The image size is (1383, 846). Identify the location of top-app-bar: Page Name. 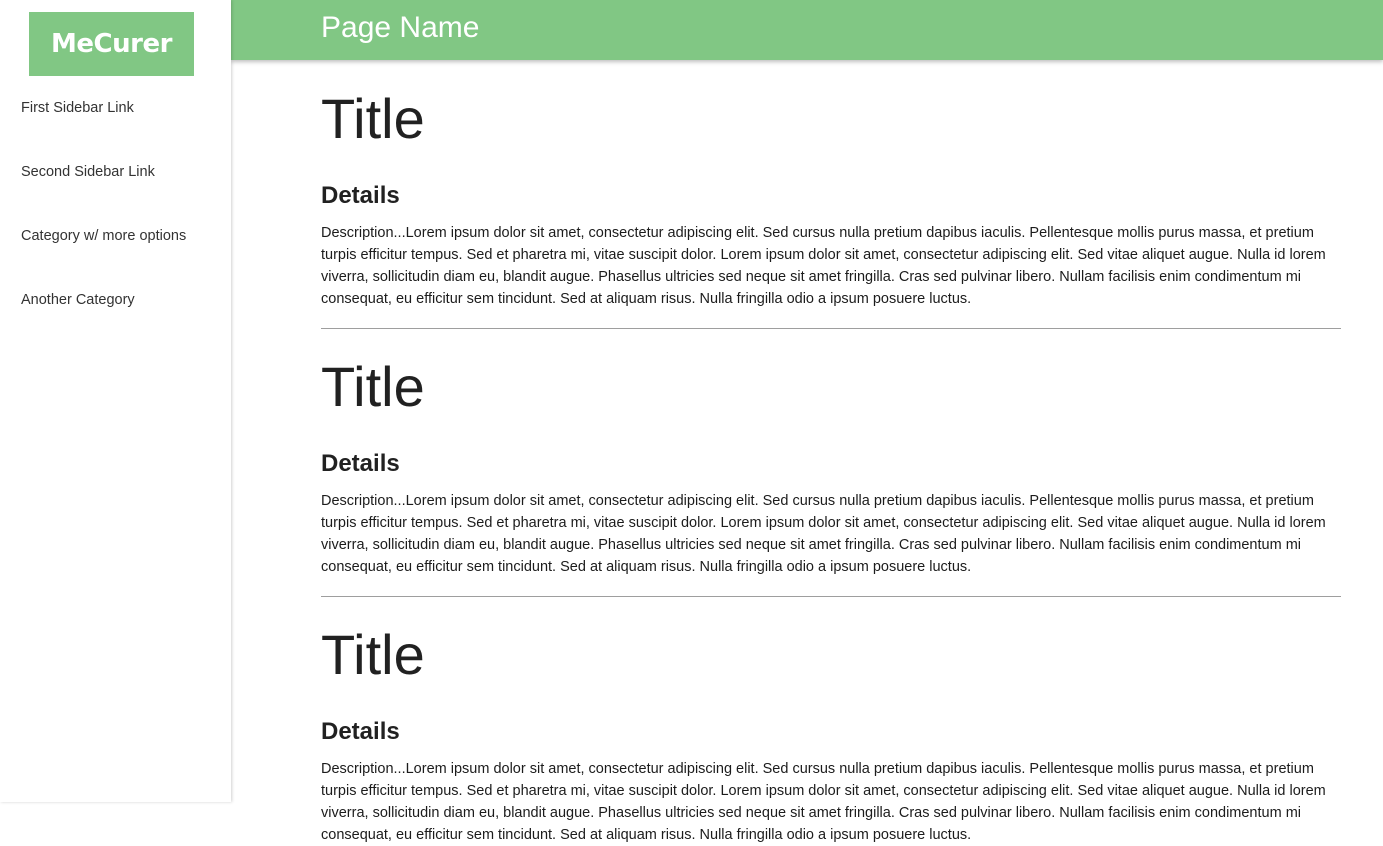
(807, 30).